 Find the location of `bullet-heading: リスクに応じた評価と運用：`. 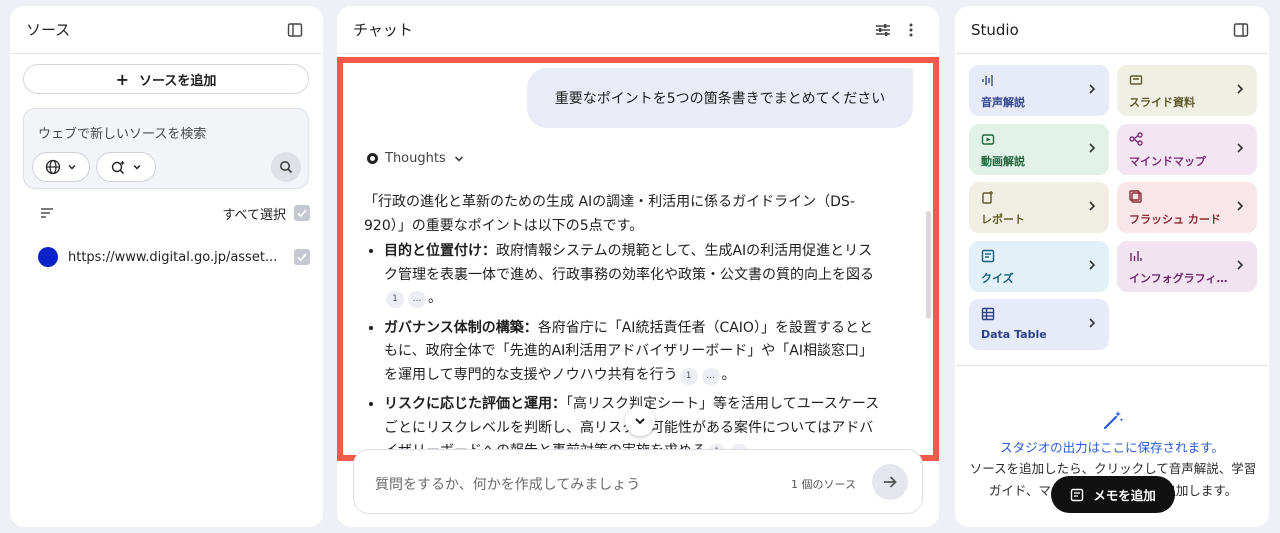

bullet-heading: リスクに応じた評価と運用： is located at coordinates (475, 404).